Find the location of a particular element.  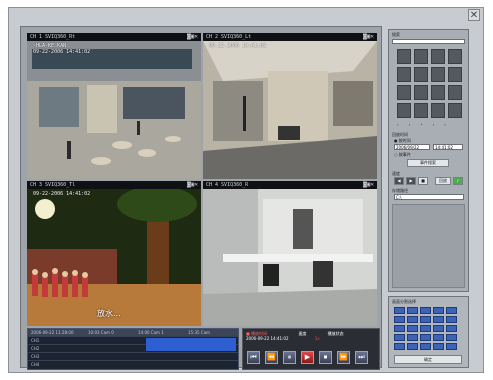

path-input: C:\ is located at coordinates (429, 197).